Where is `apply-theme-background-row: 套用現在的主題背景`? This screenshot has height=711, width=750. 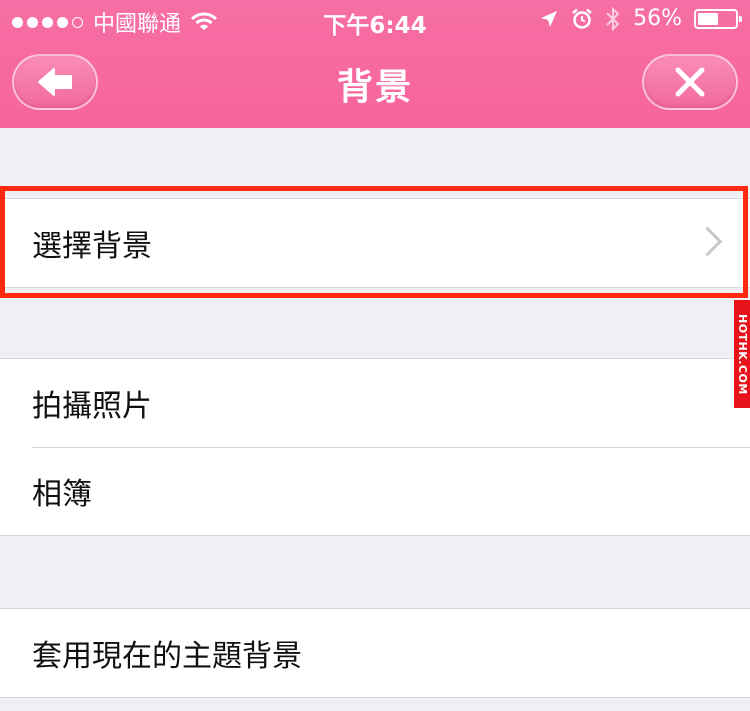
apply-theme-background-row: 套用現在的主題背景 is located at coordinates (375, 653).